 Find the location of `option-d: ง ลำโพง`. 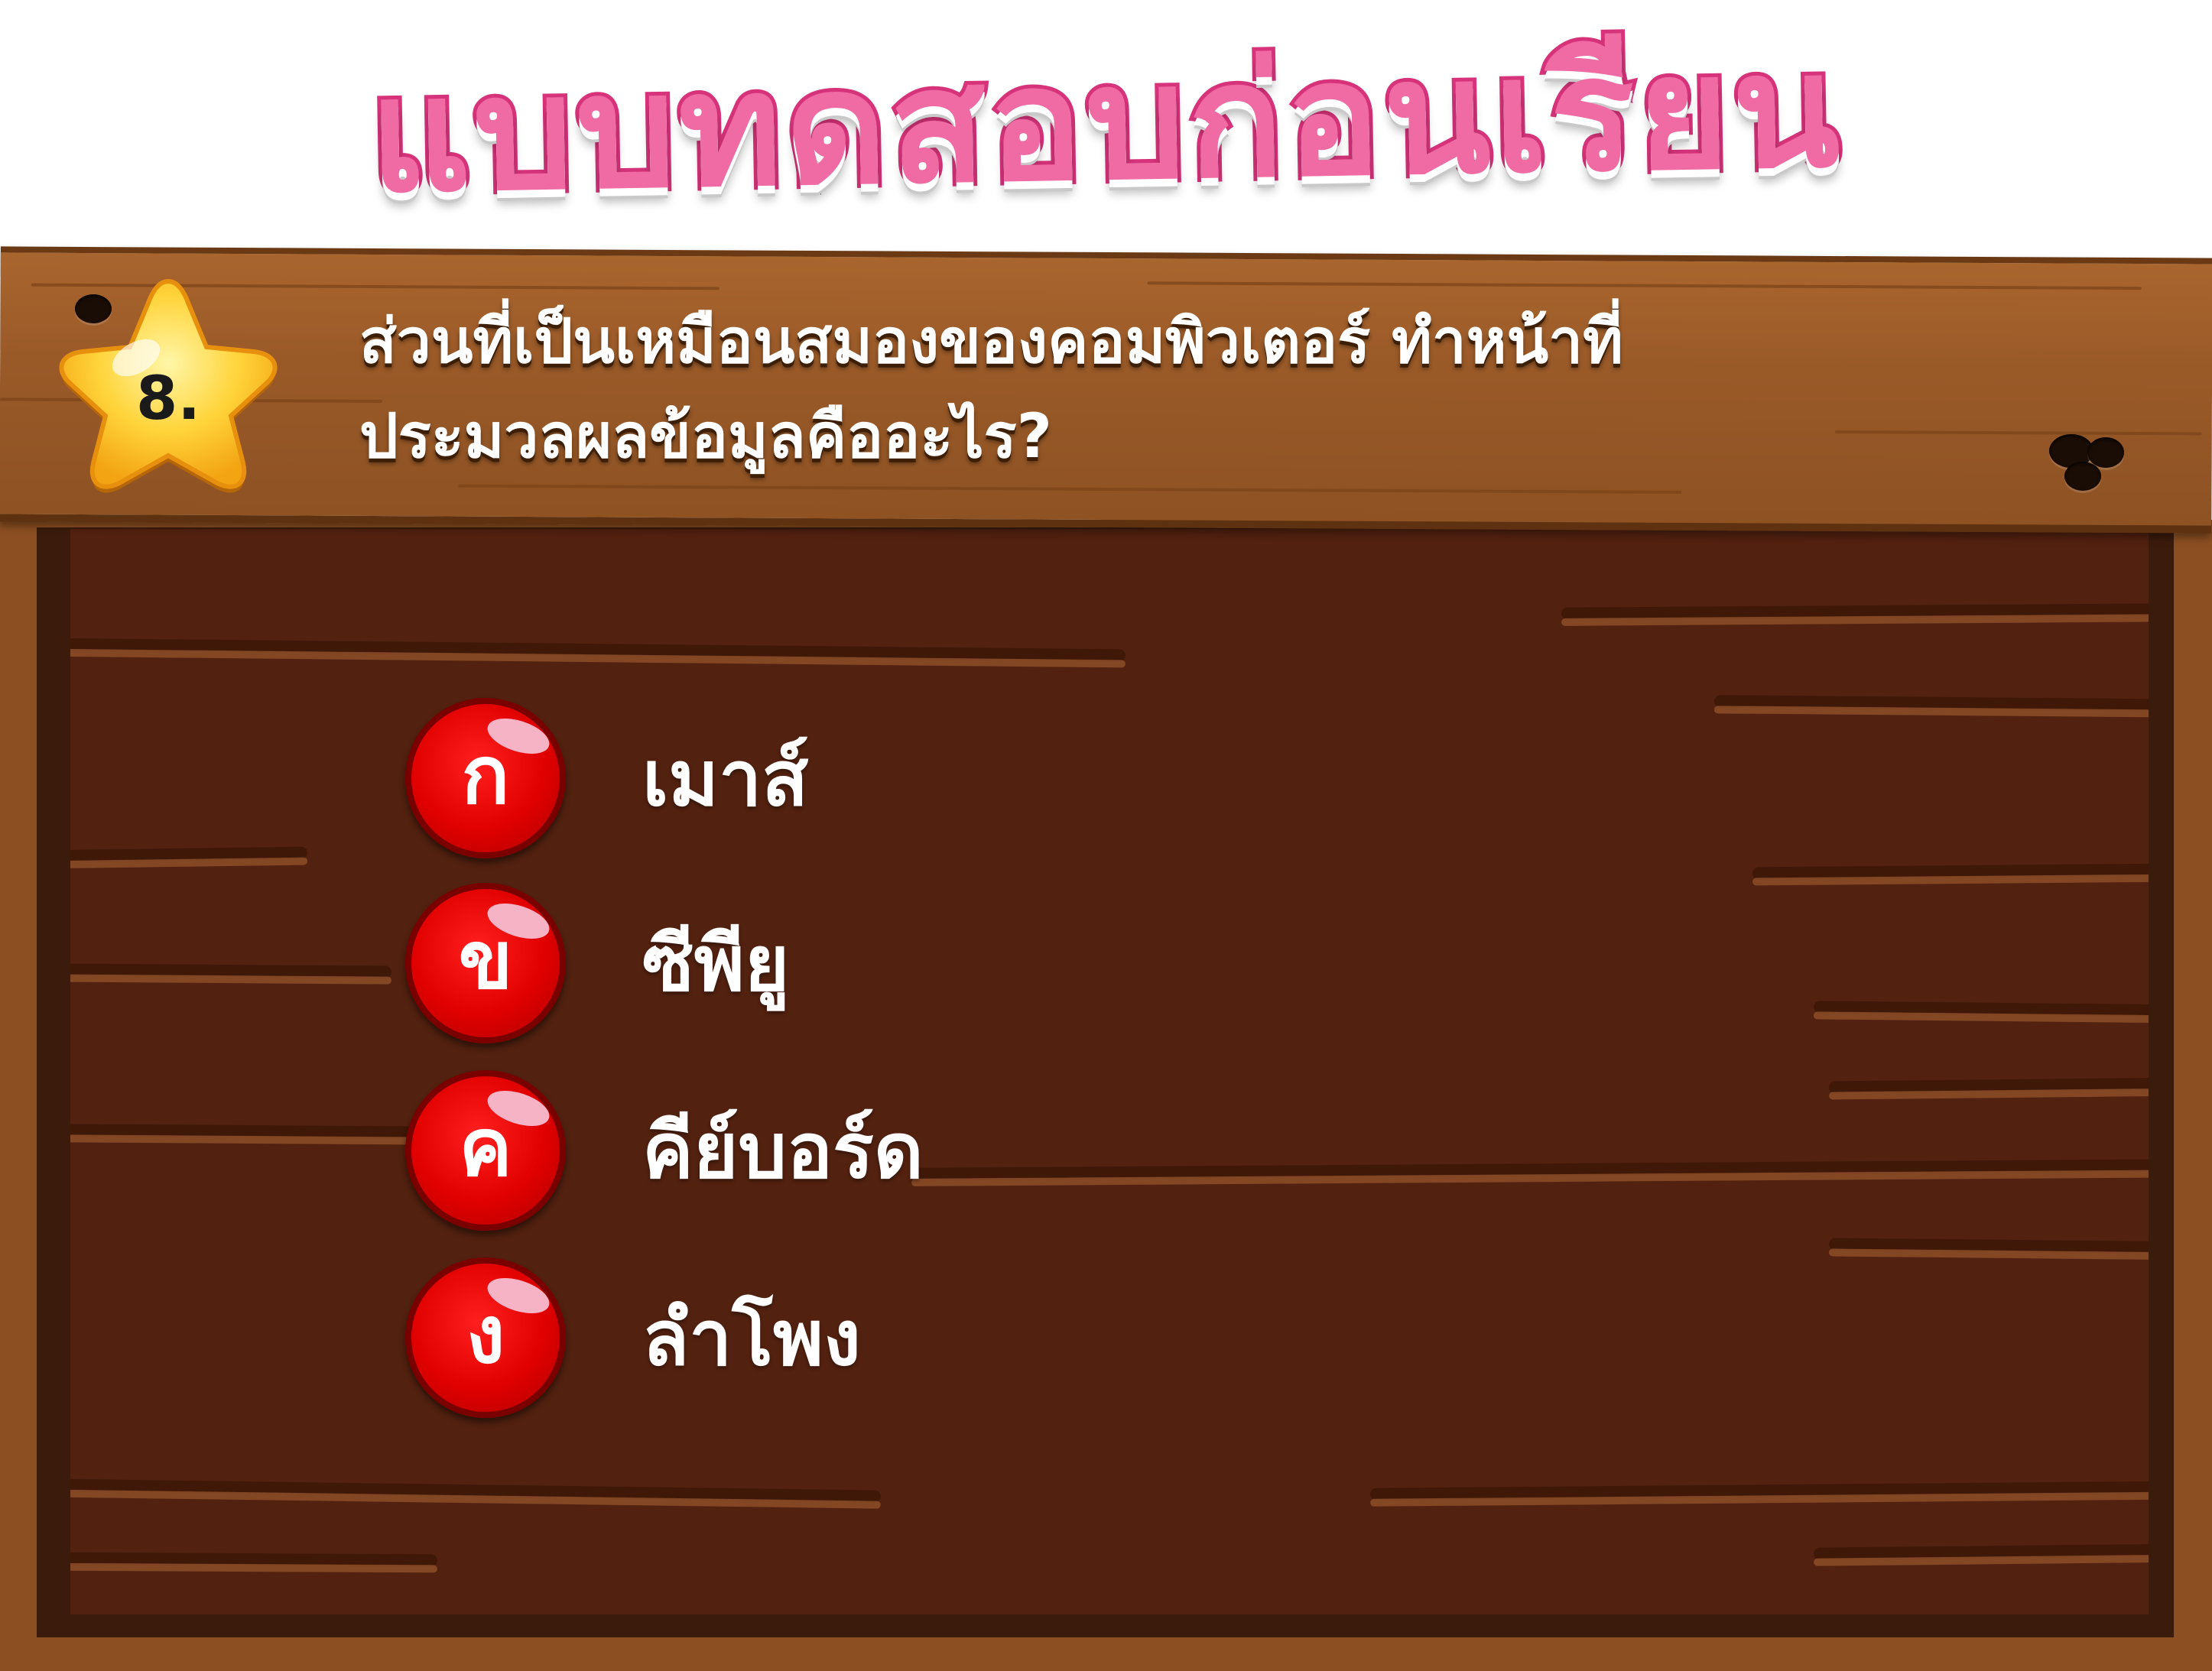

option-d: ง ลำโพง is located at coordinates (940, 1337).